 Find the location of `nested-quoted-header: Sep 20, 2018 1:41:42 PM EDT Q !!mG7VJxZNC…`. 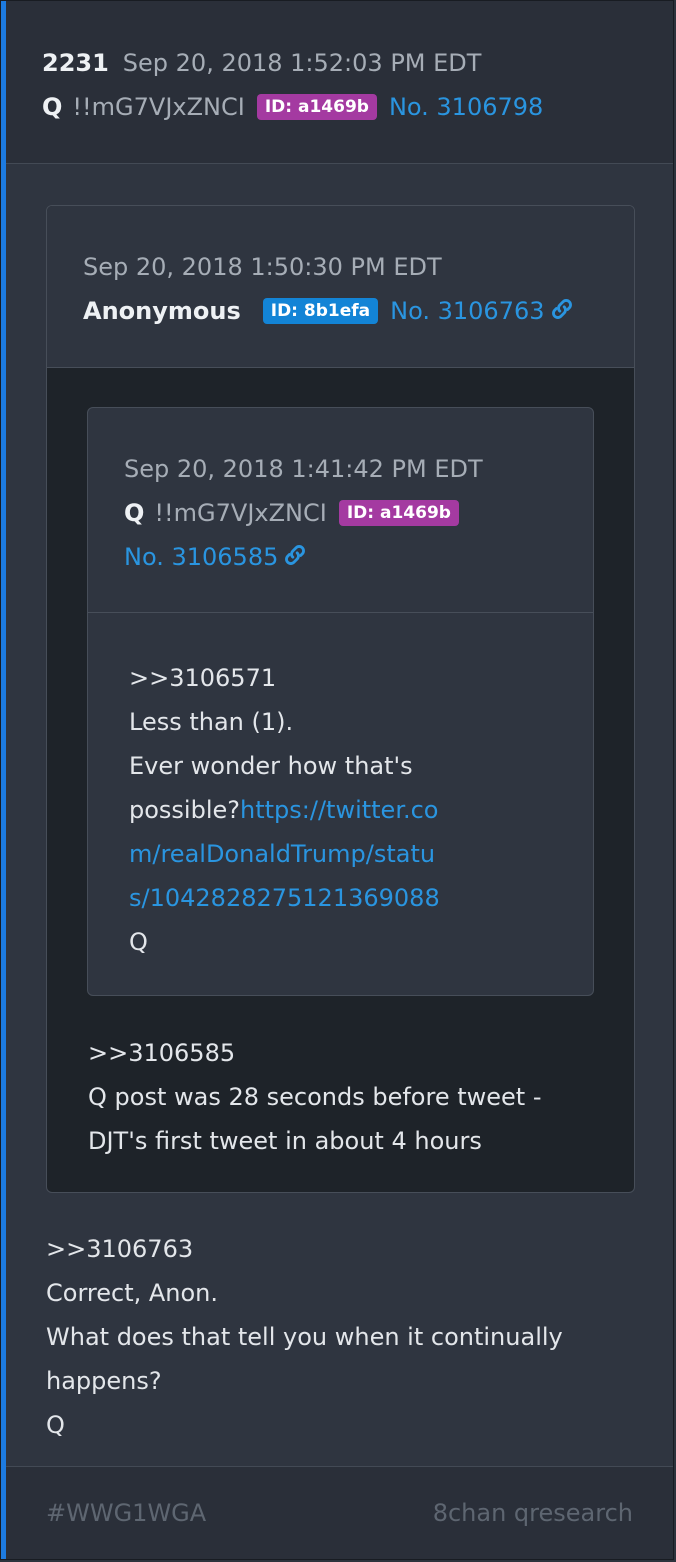

nested-quoted-header: Sep 20, 2018 1:41:42 PM EDT Q !!mG7VJxZNC… is located at coordinates (340, 510).